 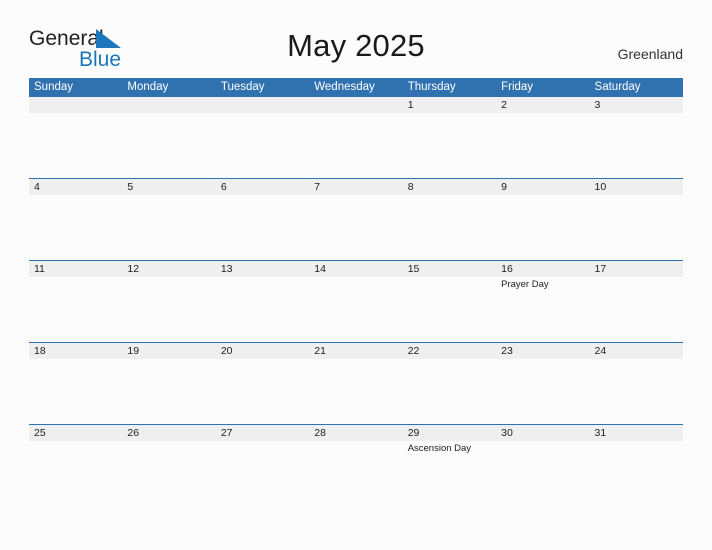 I want to click on week-days: 25 26 27 28 29 Ascension Day 30 31, so click(x=356, y=465).